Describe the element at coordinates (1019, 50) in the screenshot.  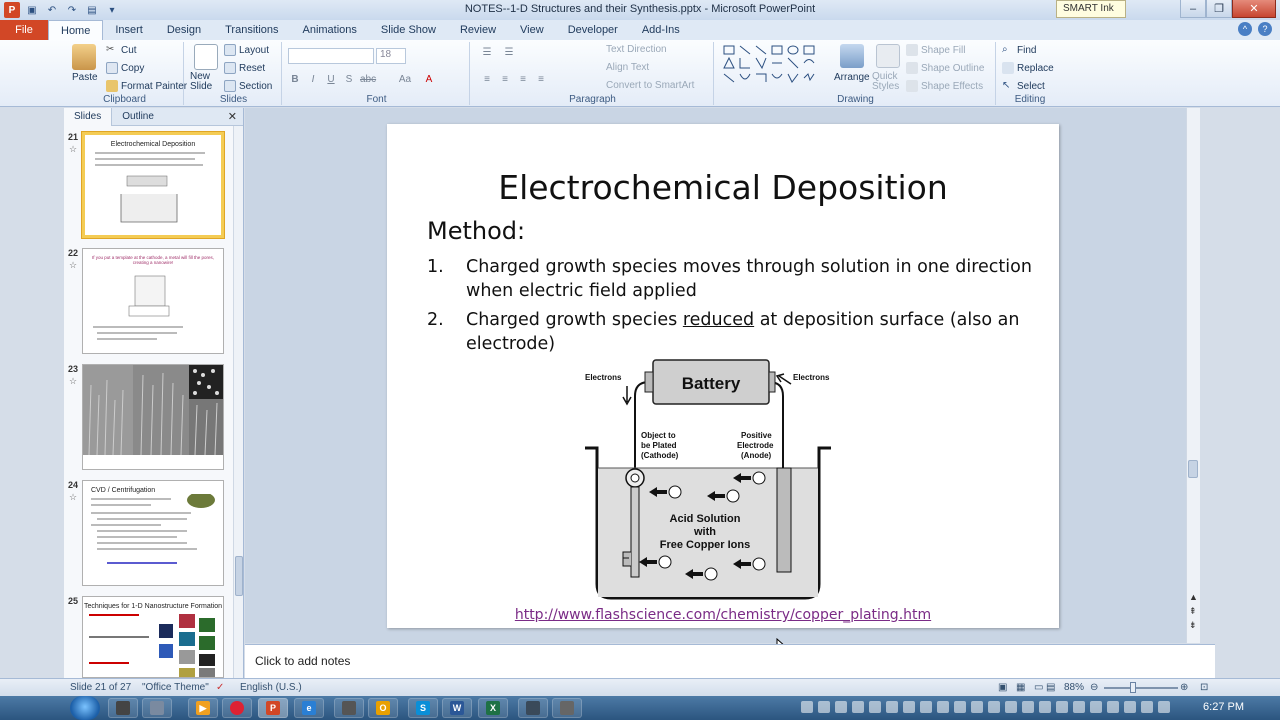
I see `find-button: ⌕ Find` at that location.